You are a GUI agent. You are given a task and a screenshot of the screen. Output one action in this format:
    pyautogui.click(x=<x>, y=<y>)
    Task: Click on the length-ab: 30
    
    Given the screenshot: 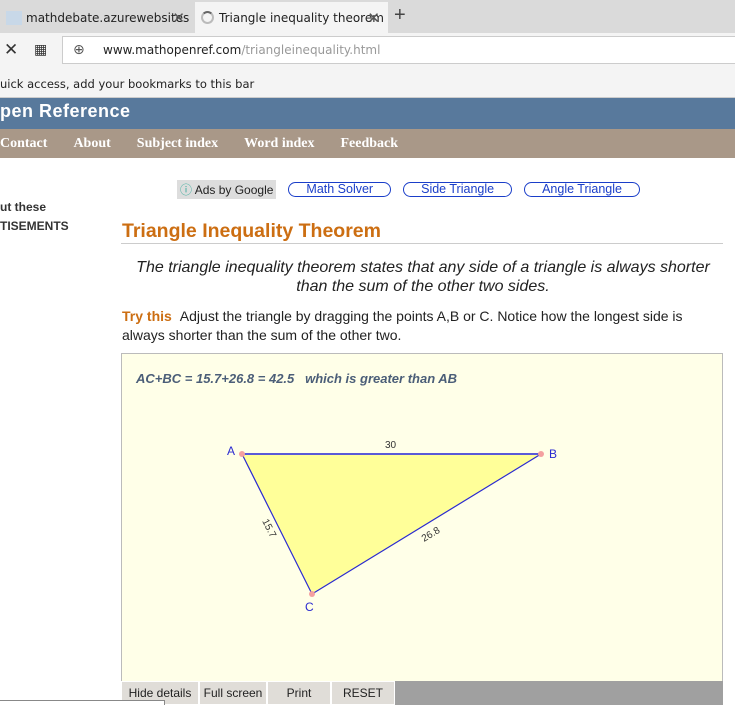 What is the action you would take?
    pyautogui.click(x=391, y=445)
    